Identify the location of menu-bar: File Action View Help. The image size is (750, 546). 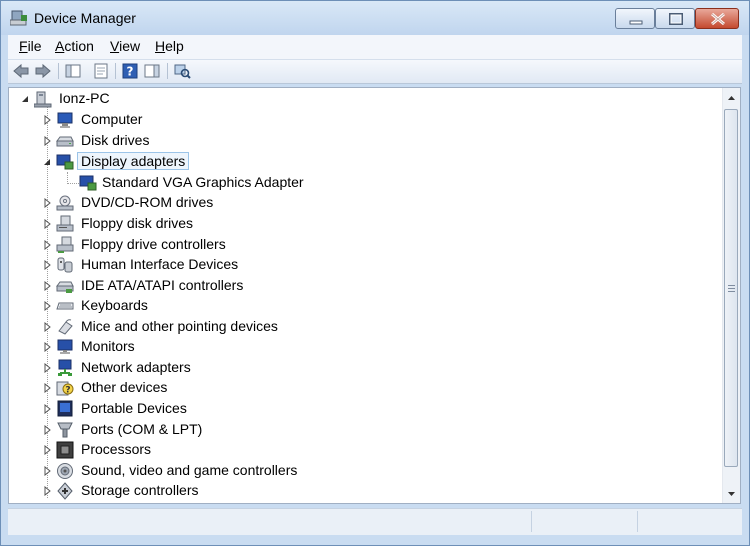
(375, 47).